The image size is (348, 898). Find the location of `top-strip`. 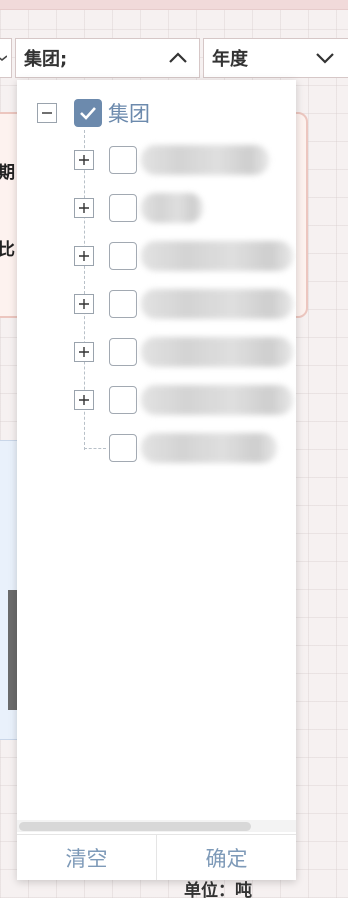

top-strip is located at coordinates (174, 5).